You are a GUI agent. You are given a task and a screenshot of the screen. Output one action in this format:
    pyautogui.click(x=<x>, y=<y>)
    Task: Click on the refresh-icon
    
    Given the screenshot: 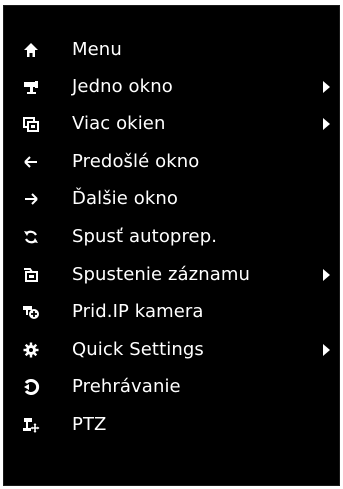 What is the action you would take?
    pyautogui.click(x=31, y=237)
    